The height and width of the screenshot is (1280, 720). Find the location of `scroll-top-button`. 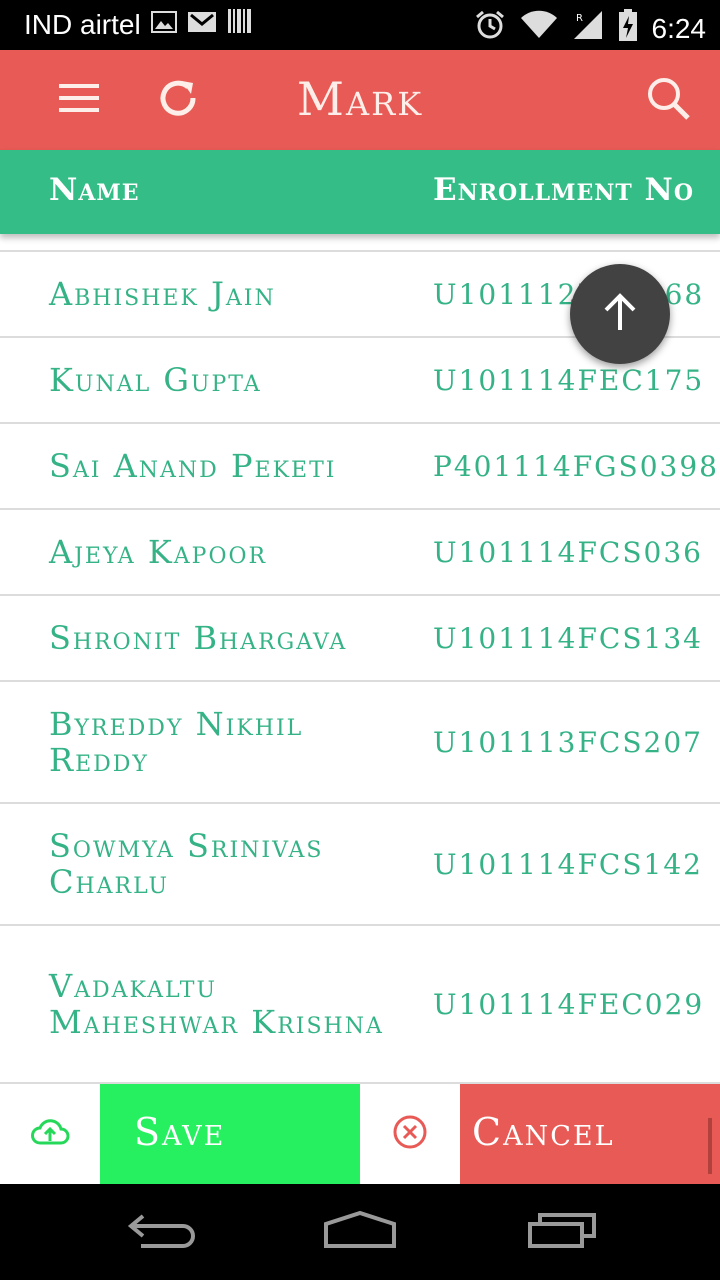

scroll-top-button is located at coordinates (620, 314).